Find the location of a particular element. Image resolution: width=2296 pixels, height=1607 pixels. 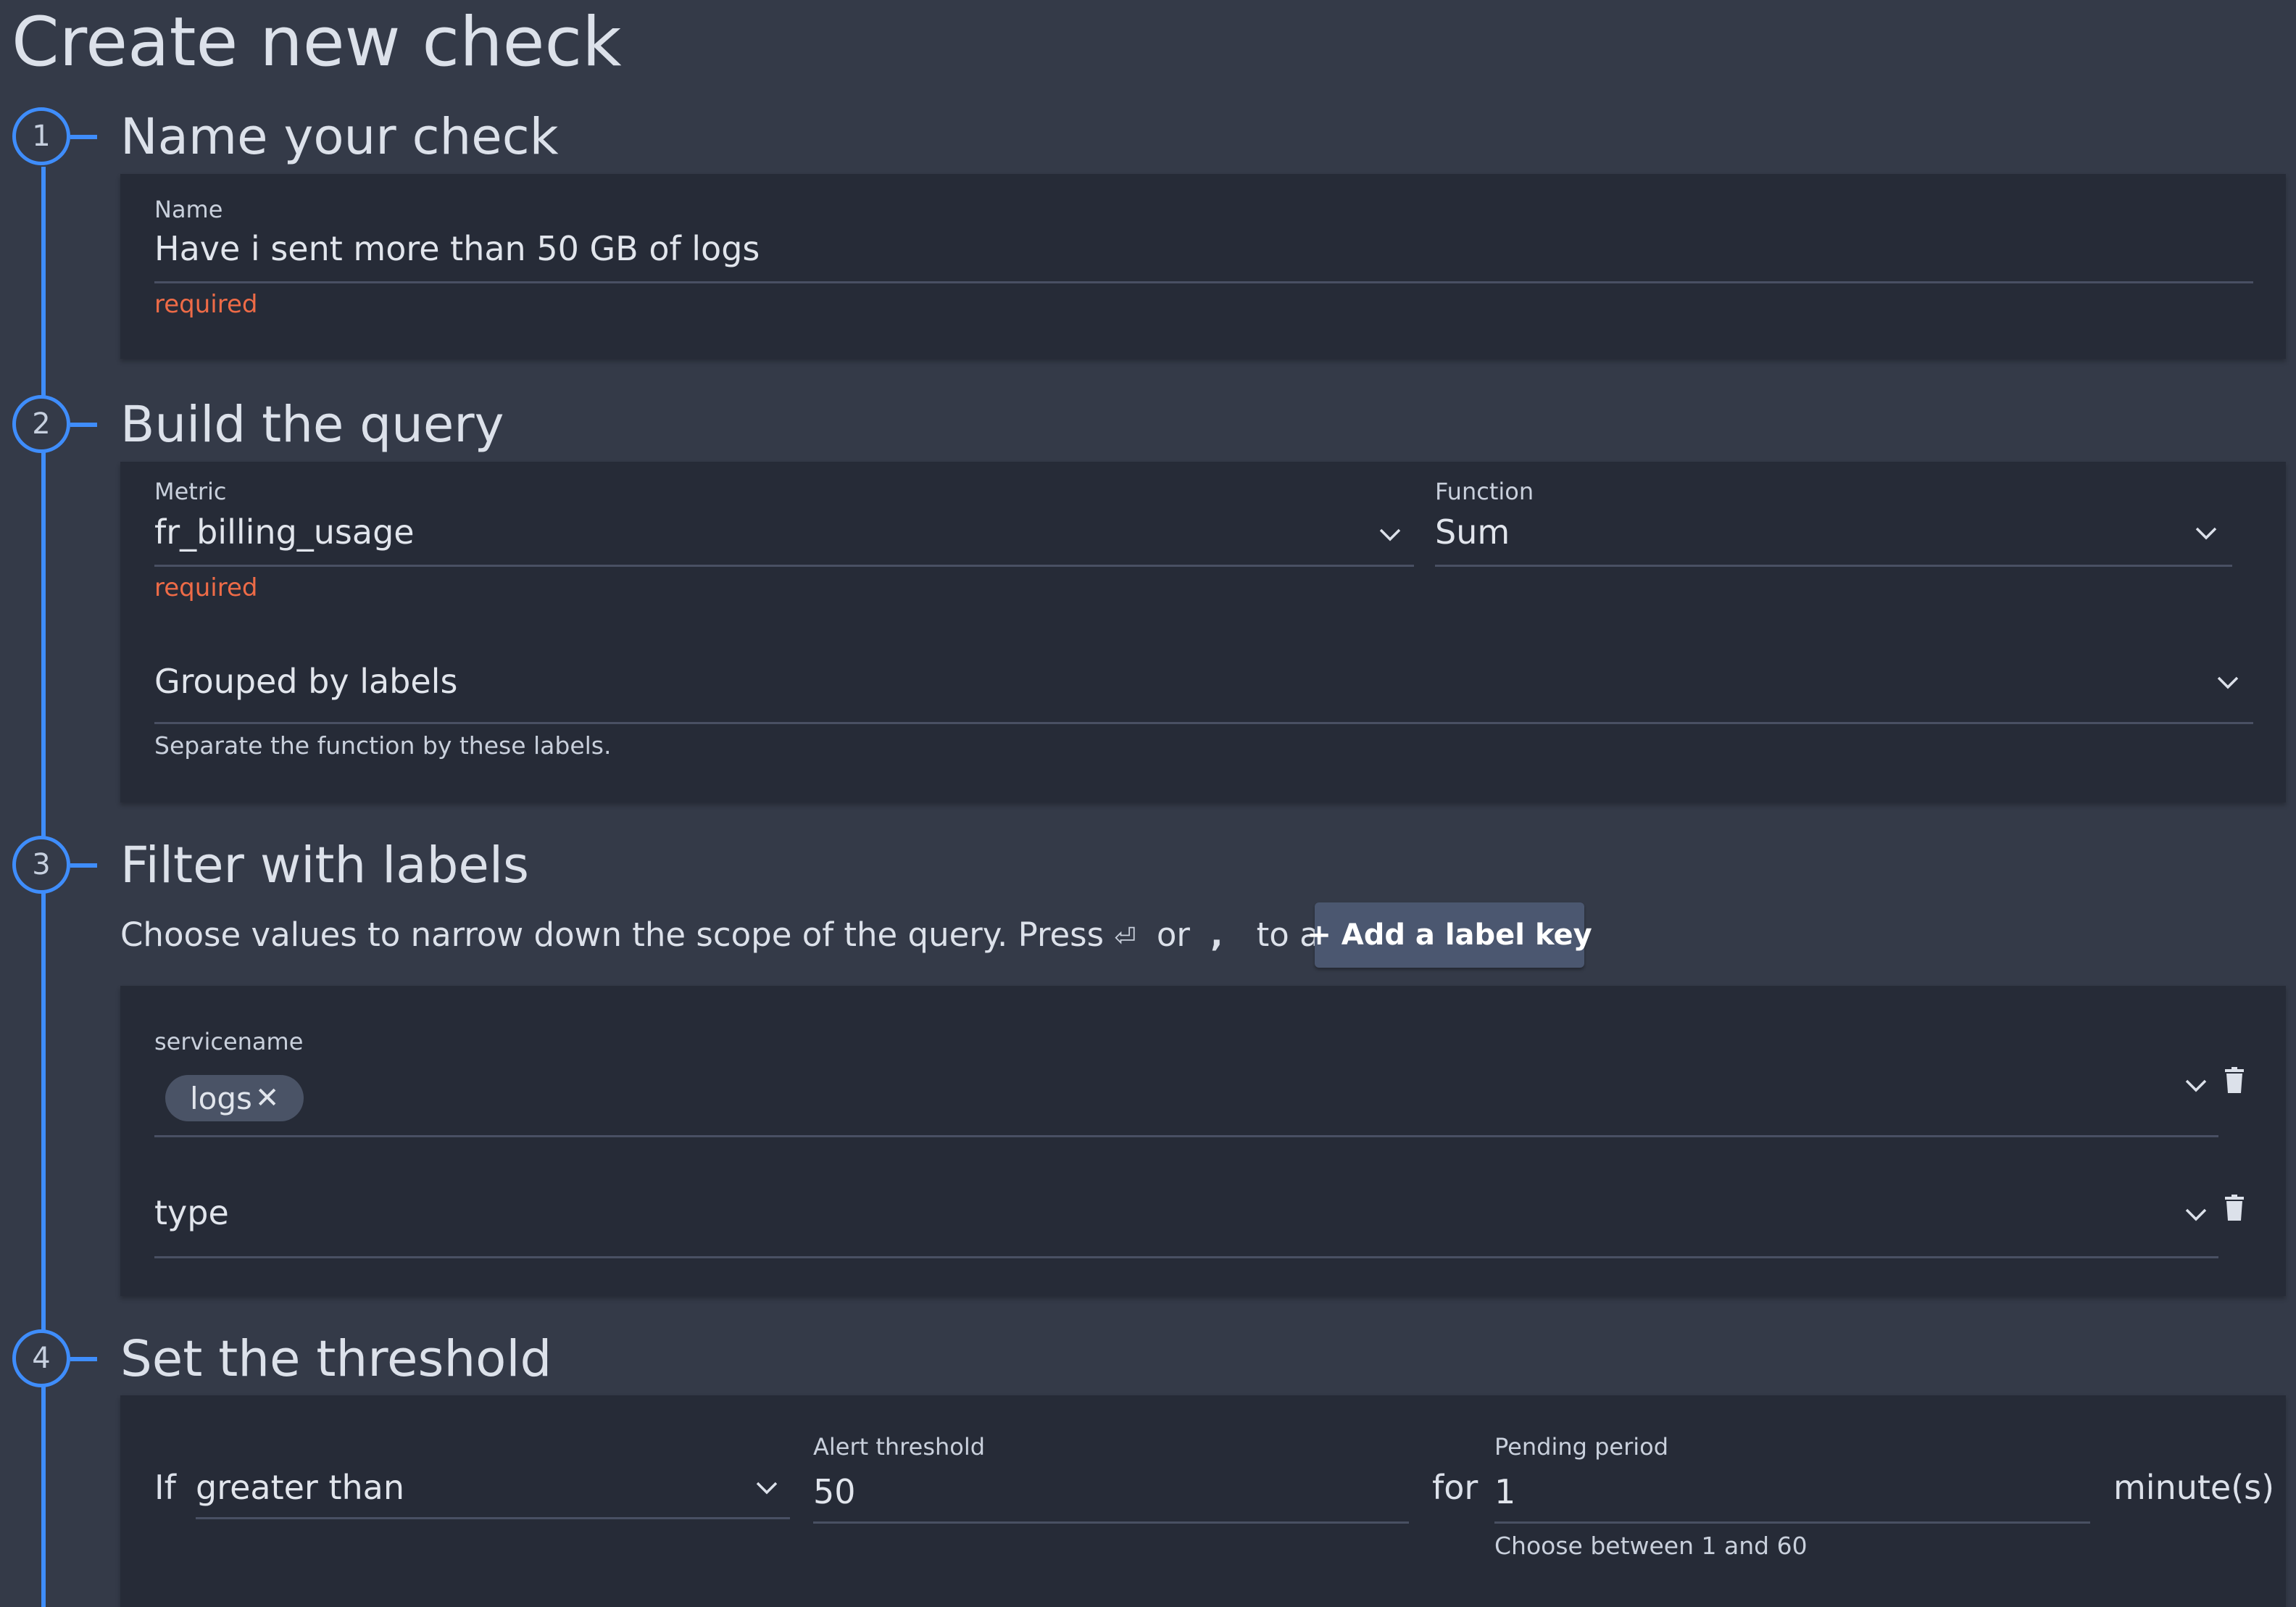

pending-period-underline is located at coordinates (1792, 1522).